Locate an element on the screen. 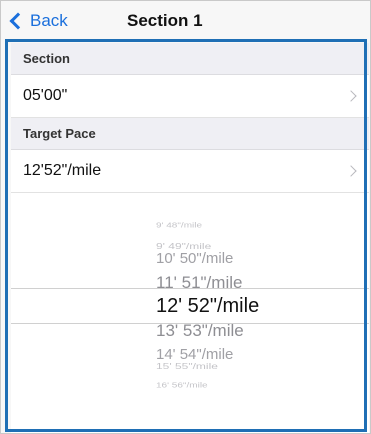  picker-item: 10' 50"/mile is located at coordinates (190, 258).